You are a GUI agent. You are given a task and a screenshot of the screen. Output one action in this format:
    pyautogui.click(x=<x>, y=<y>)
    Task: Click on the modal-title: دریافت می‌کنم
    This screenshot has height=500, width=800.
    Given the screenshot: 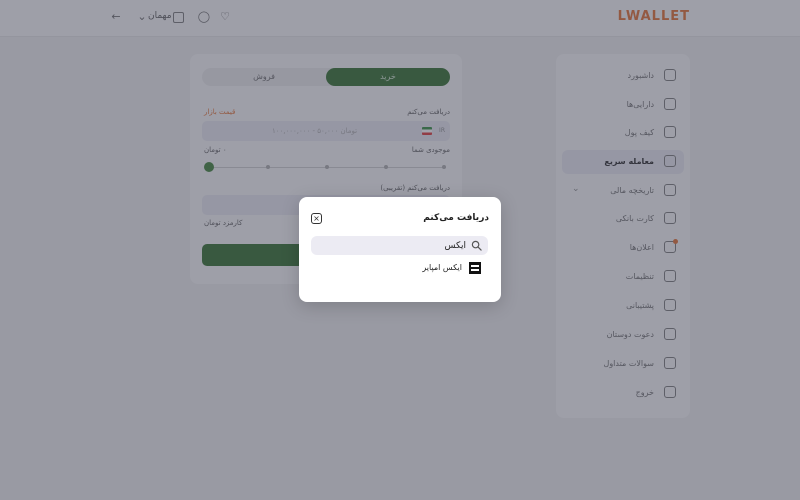 What is the action you would take?
    pyautogui.click(x=456, y=218)
    